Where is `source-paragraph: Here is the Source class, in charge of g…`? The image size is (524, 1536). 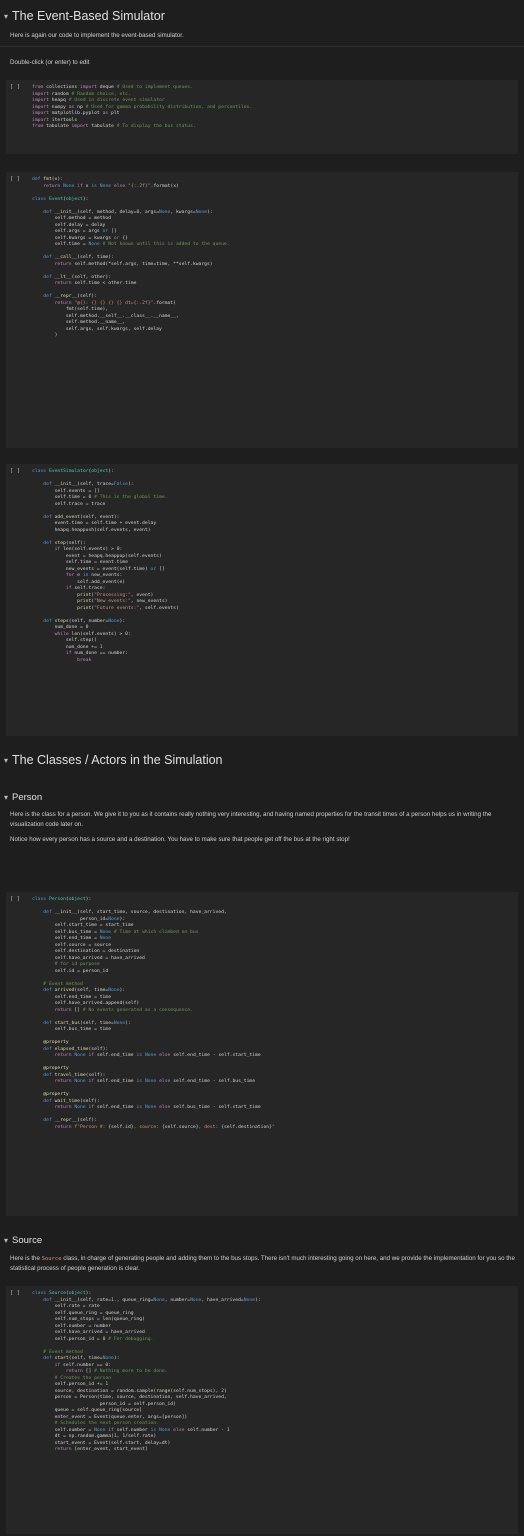 source-paragraph: Here is the Source class, in charge of g… is located at coordinates (264, 1264).